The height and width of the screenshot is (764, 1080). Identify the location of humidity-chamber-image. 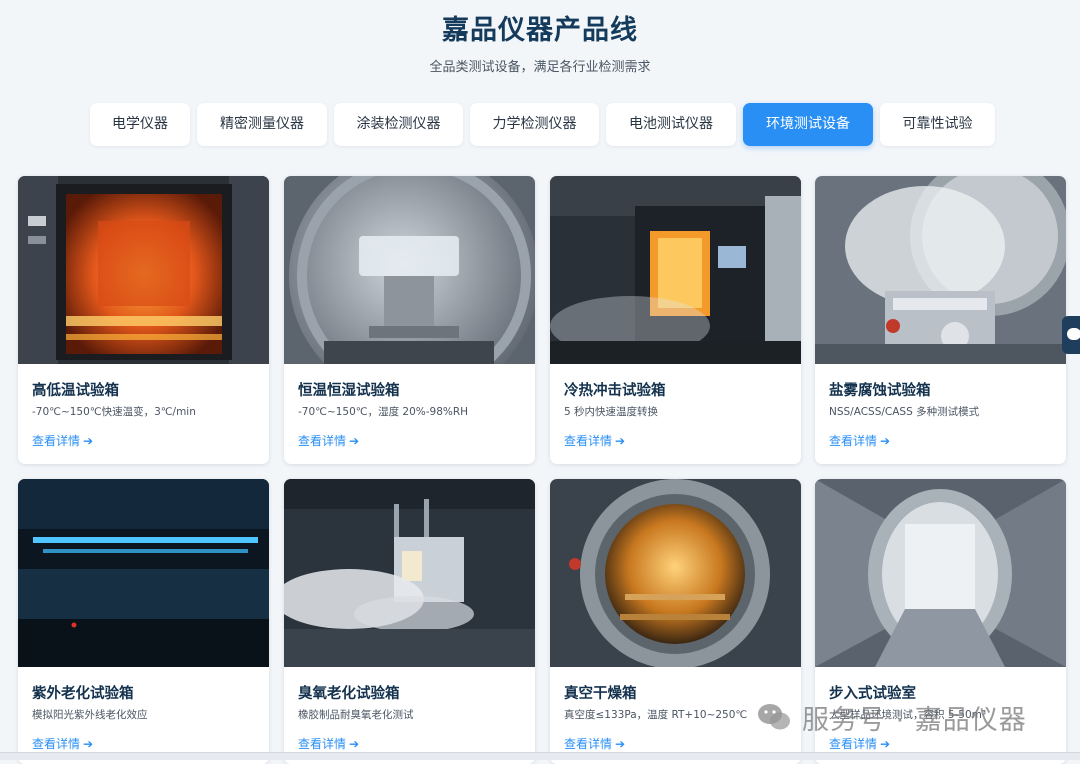
(409, 270).